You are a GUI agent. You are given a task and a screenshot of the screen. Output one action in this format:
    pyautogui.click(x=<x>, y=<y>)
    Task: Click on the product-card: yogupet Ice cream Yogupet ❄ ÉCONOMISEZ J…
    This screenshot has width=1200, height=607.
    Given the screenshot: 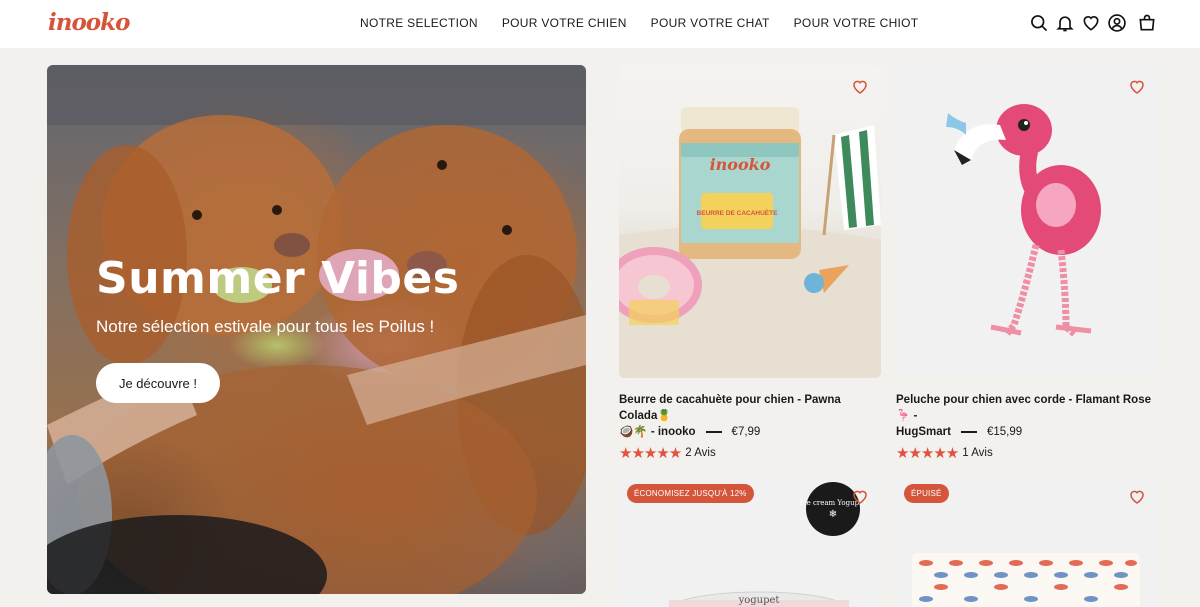 What is the action you would take?
    pyautogui.click(x=750, y=541)
    